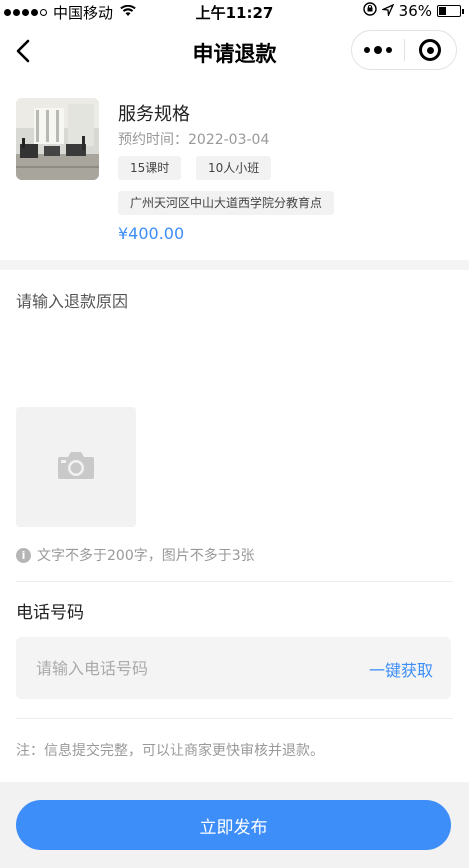 Image resolution: width=469 pixels, height=868 pixels. What do you see at coordinates (154, 114) in the screenshot?
I see `product-name: 服务规格` at bounding box center [154, 114].